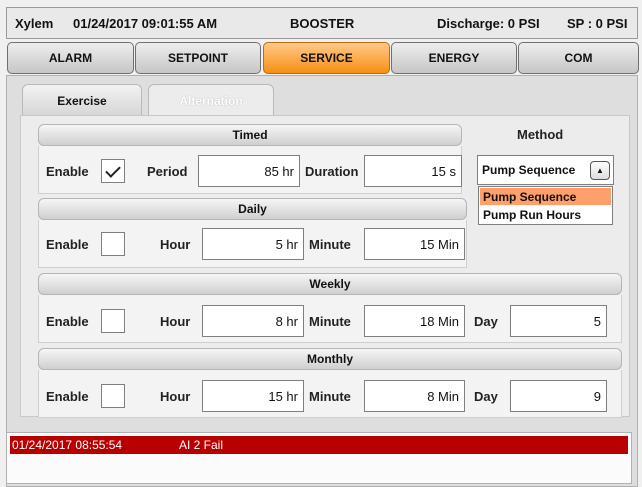  What do you see at coordinates (253, 321) in the screenshot?
I see `weekly-hour-field: 8 hr` at bounding box center [253, 321].